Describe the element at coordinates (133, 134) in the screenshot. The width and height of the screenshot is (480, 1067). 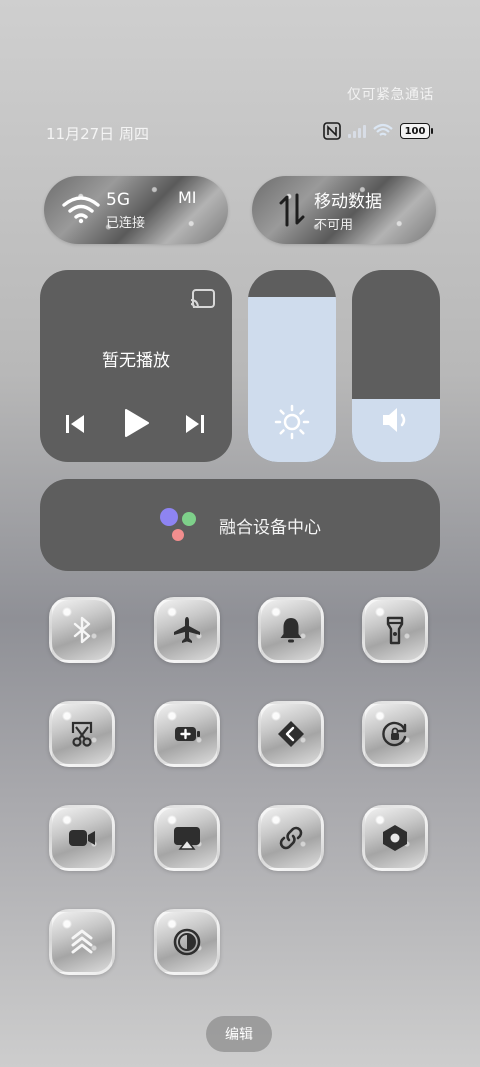
I see `weekday-text: 周四` at that location.